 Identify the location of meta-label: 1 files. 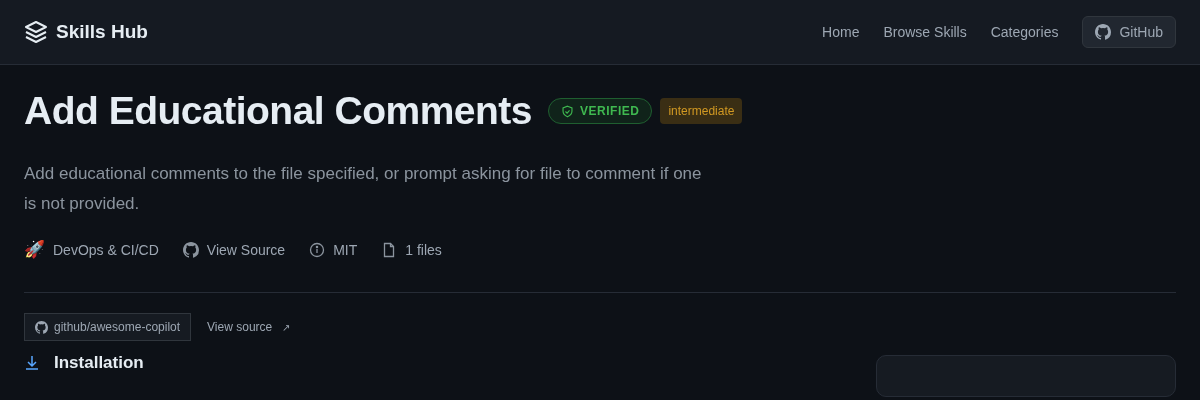
(423, 249).